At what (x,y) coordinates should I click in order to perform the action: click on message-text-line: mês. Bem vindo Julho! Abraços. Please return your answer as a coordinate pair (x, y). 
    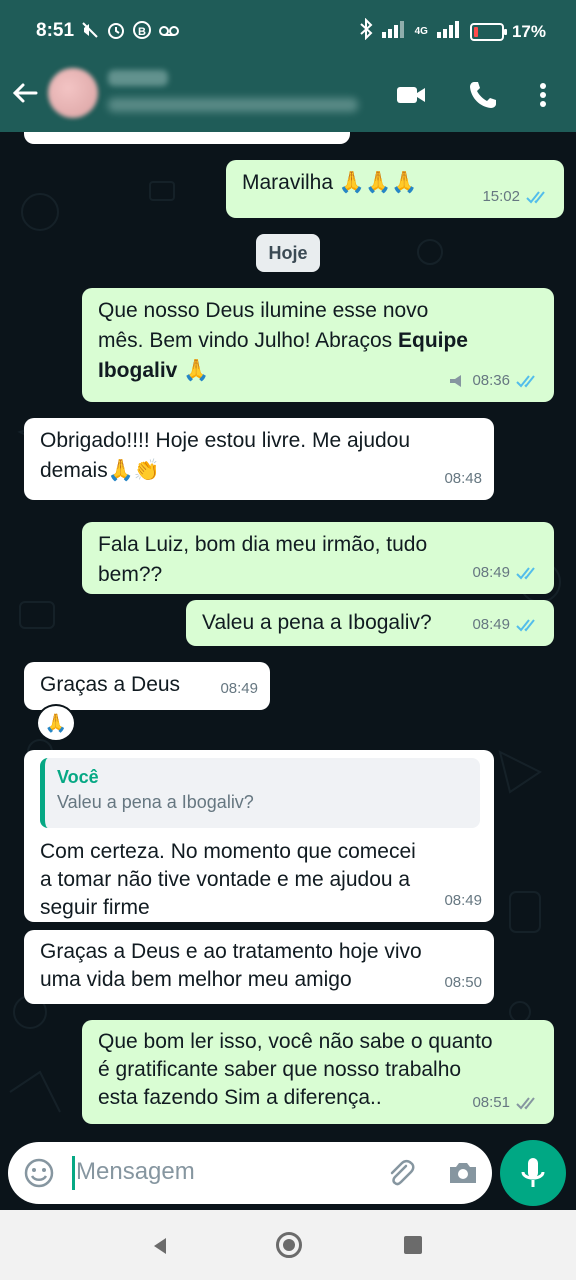
    Looking at the image, I should click on (248, 340).